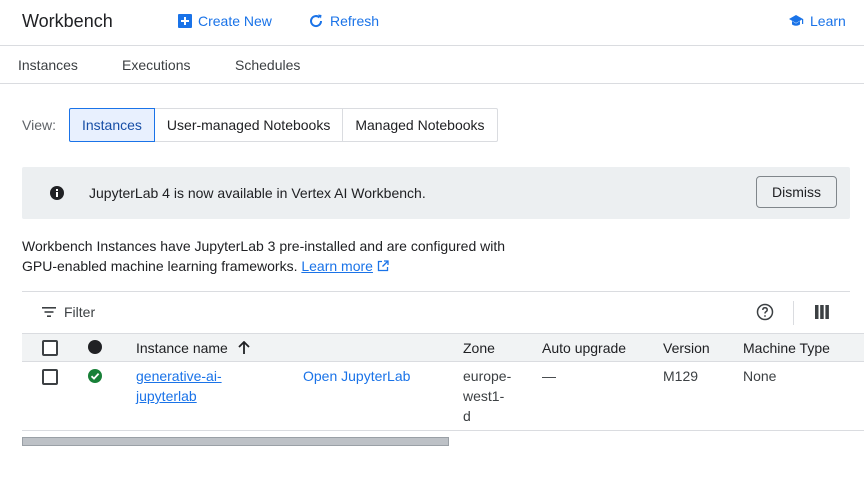  I want to click on create-new-label: Create New, so click(235, 21).